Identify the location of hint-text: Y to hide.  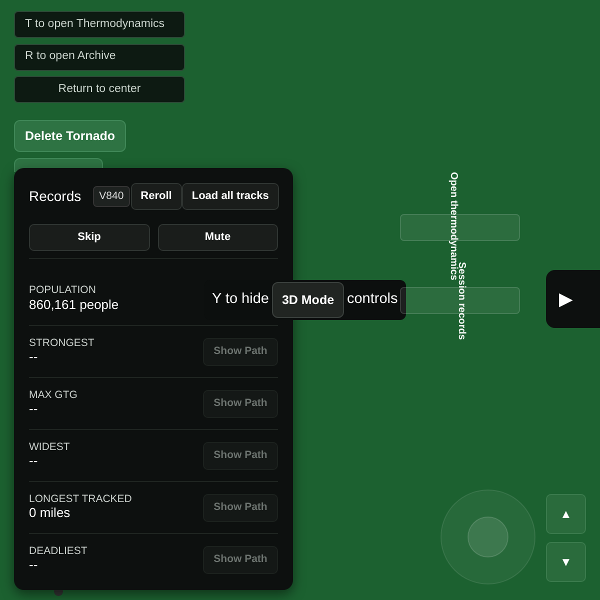
(240, 300).